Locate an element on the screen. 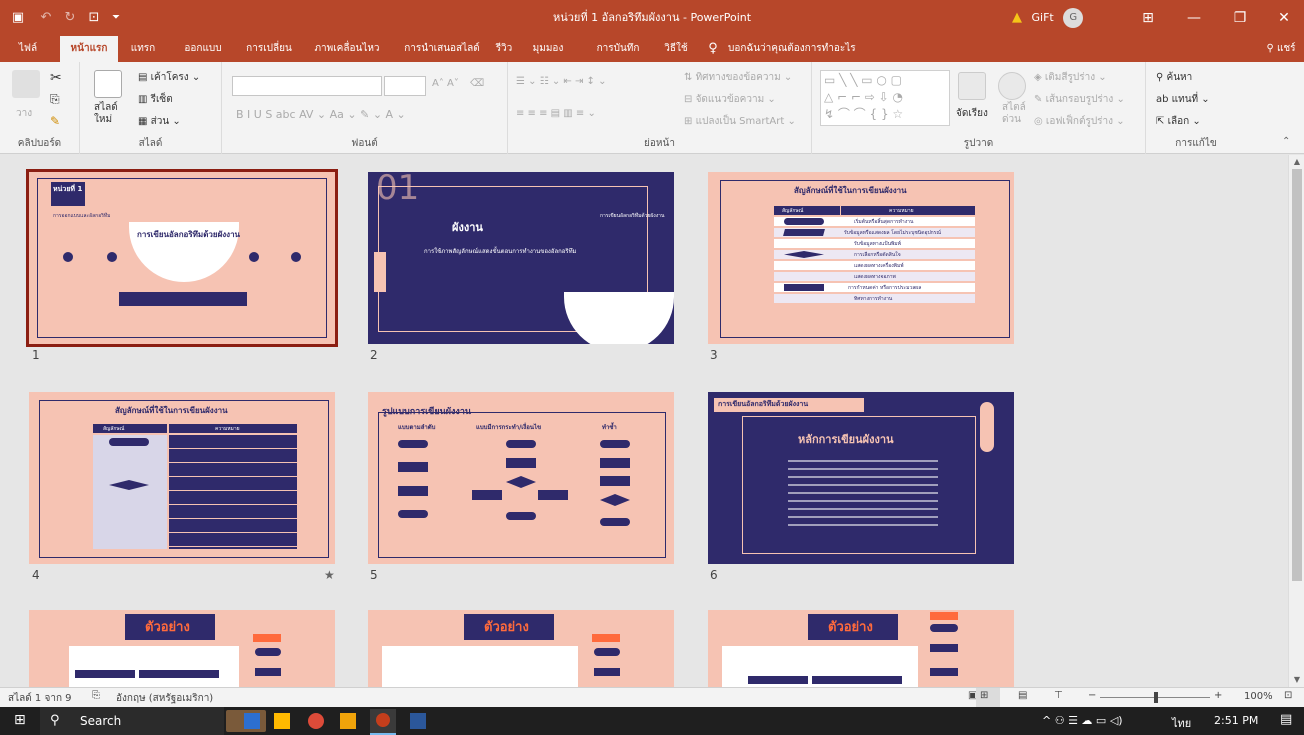 The width and height of the screenshot is (1304, 735). scroll-down-icon: ▼ is located at coordinates (1296, 680).